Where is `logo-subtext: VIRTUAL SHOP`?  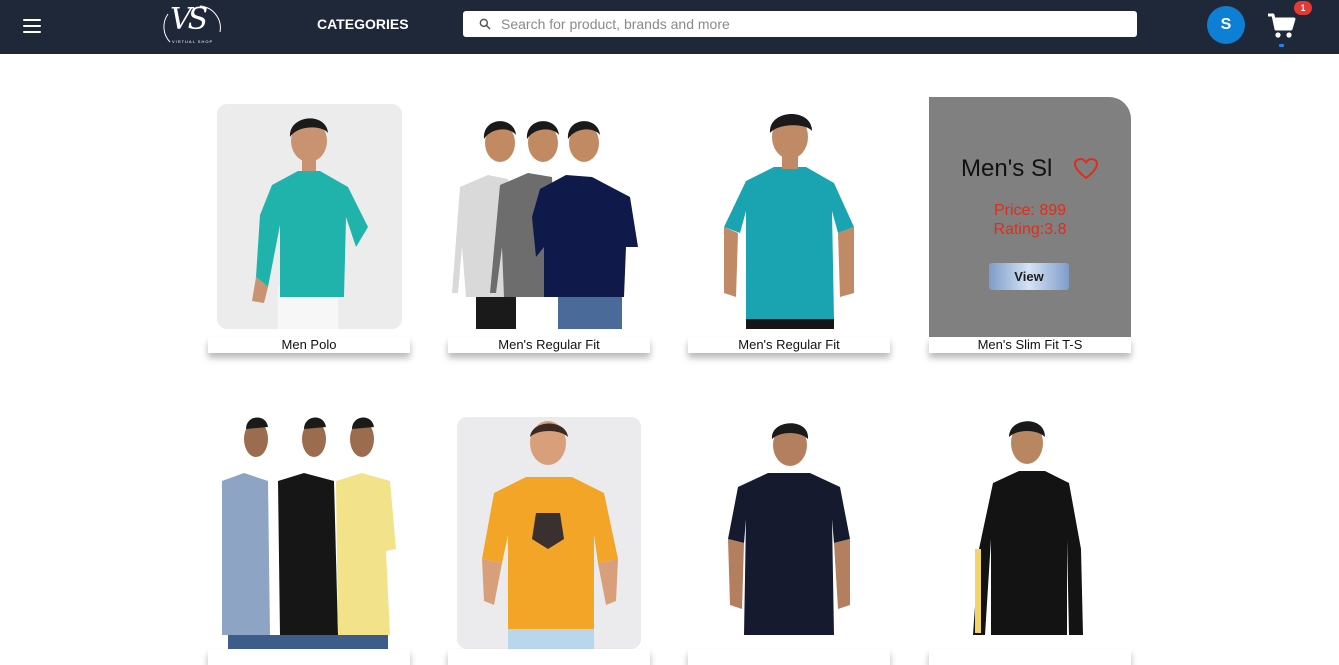
logo-subtext: VIRTUAL SHOP is located at coordinates (193, 41).